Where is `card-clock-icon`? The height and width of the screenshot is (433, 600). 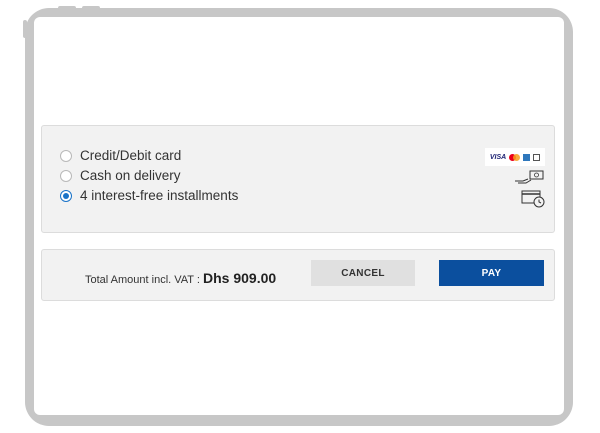 card-clock-icon is located at coordinates (533, 199).